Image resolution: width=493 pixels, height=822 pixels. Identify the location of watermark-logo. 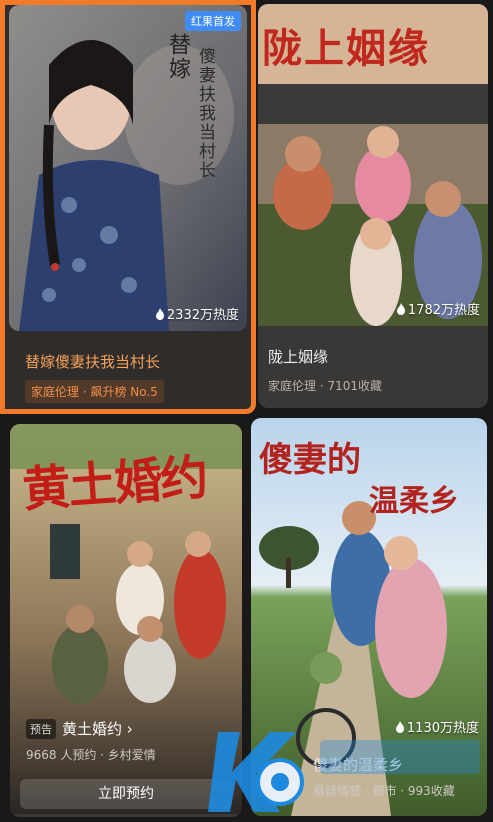
(344, 772).